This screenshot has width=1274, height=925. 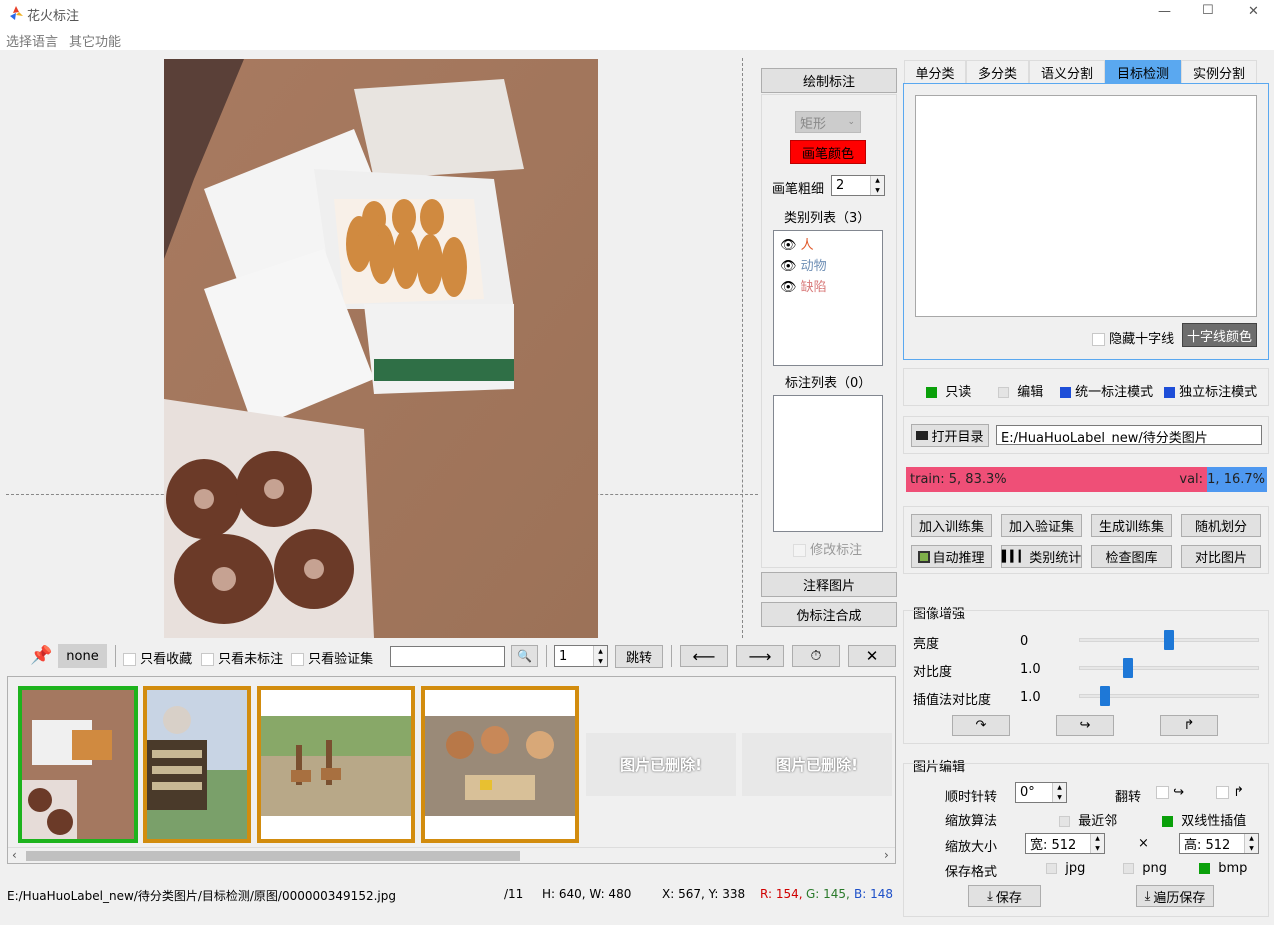 What do you see at coordinates (524, 656) in the screenshot?
I see `search-button: 🔍` at bounding box center [524, 656].